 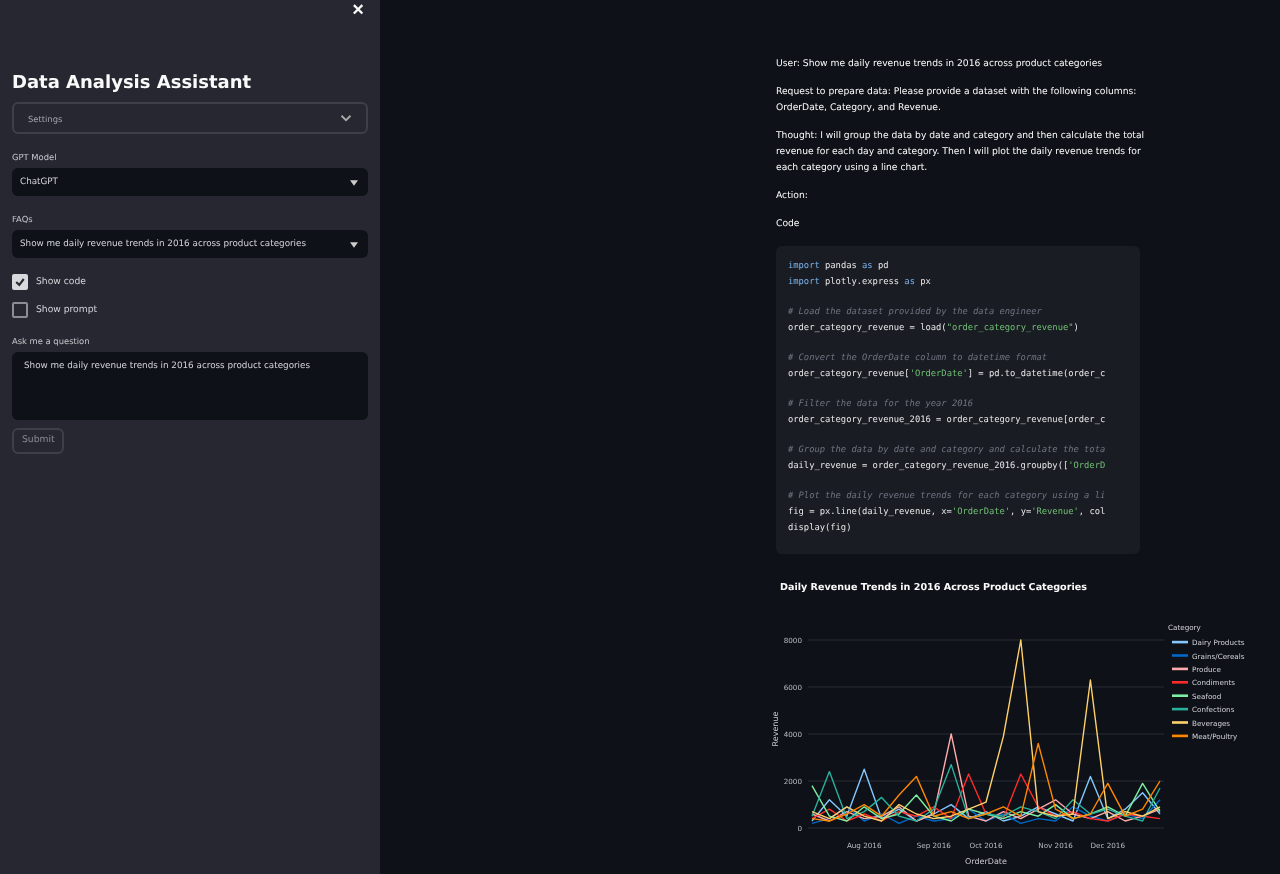 What do you see at coordinates (133, 84) in the screenshot?
I see `app-title: Data Analysis Assistant` at bounding box center [133, 84].